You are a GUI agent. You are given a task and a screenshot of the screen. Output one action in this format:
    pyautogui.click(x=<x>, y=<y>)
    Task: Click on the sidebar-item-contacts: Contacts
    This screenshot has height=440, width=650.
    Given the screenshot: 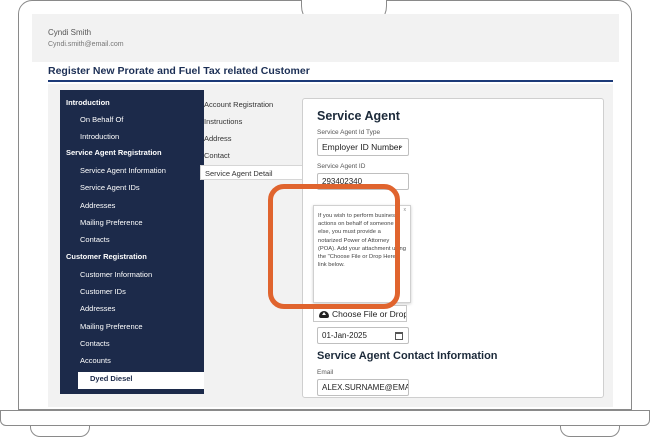 What is the action you would take?
    pyautogui.click(x=132, y=243)
    